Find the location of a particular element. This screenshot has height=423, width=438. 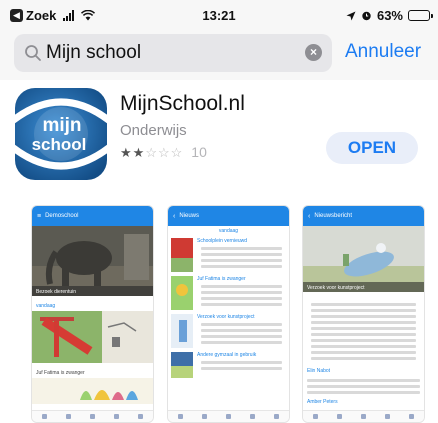

news-item-2: Juf Fatima is zwanger is located at coordinates (228, 293).